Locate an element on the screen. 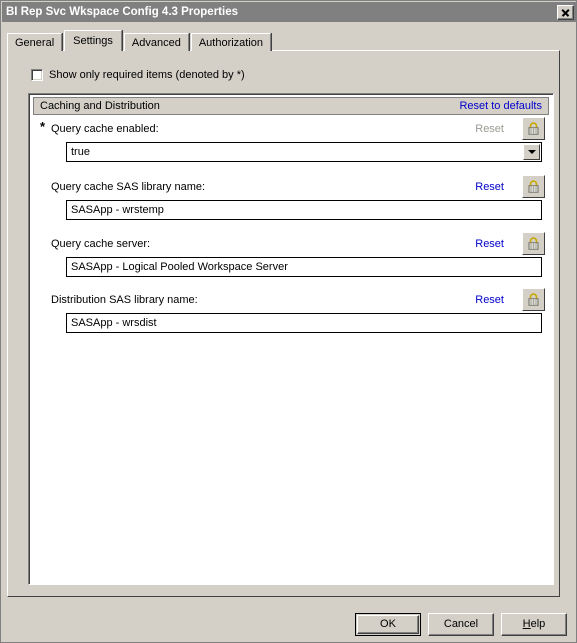 The image size is (577, 643). input-value: SASApp - Logical Pooled Workspace Server is located at coordinates (179, 267).